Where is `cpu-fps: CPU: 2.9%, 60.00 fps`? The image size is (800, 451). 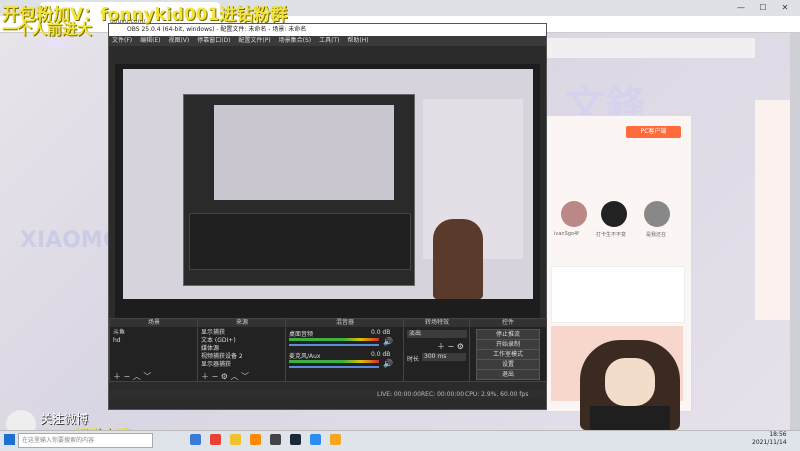 cpu-fps: CPU: 2.9%, 60.00 fps is located at coordinates (497, 394).